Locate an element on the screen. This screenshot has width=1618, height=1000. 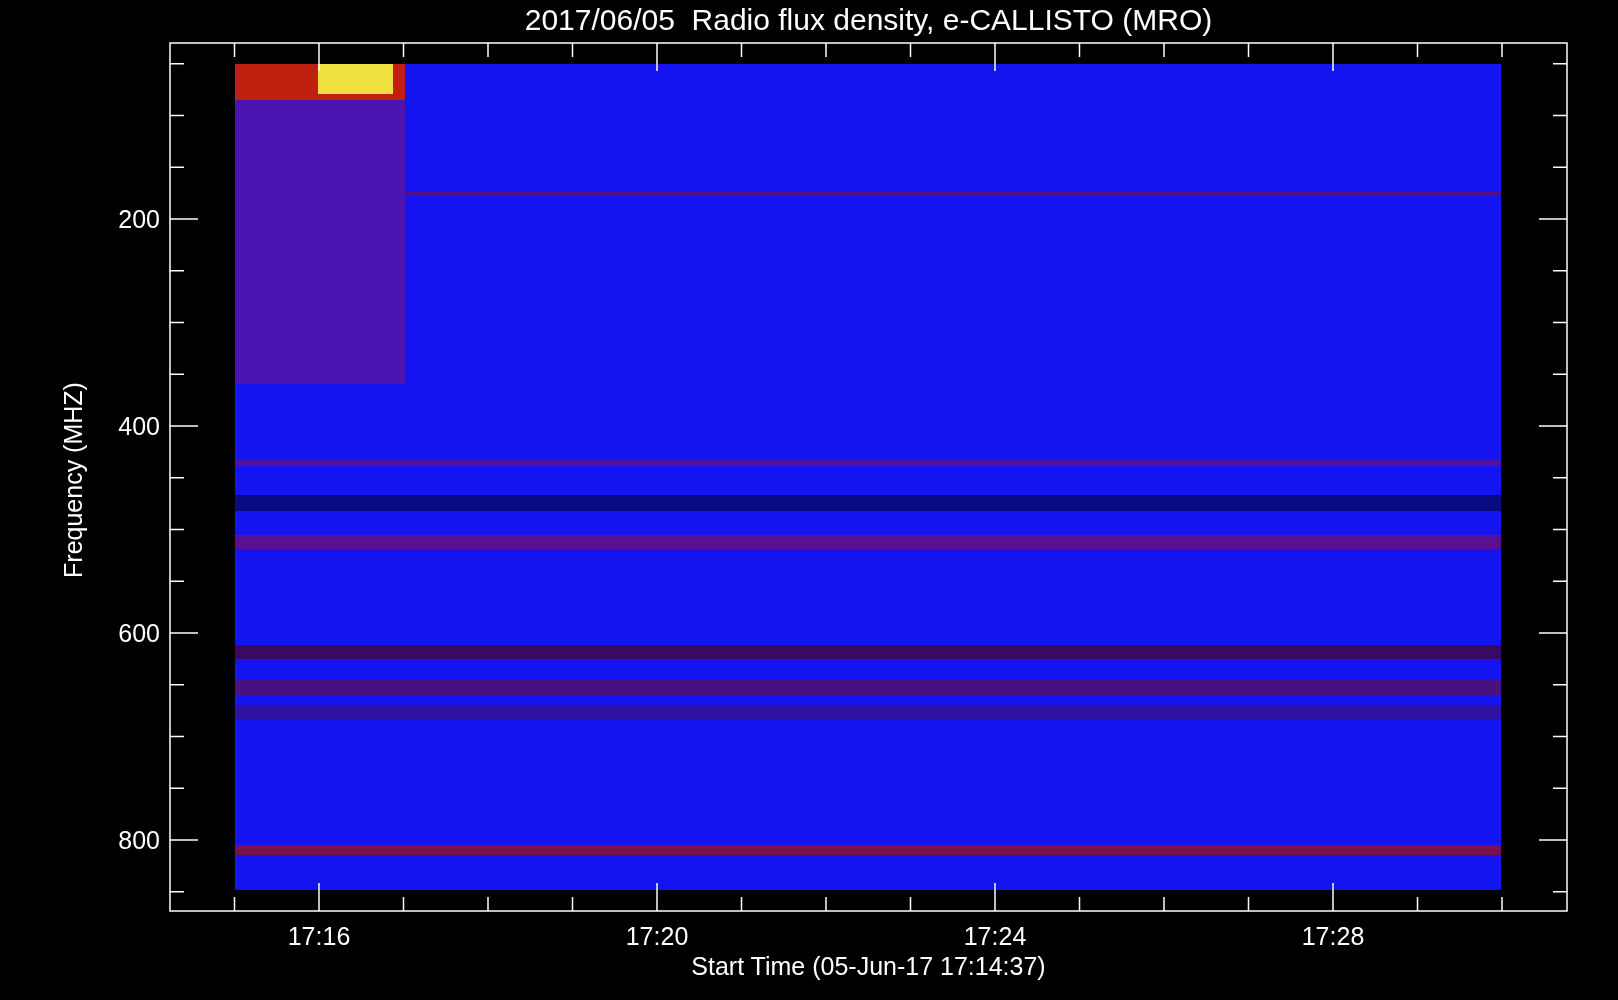
y-axis-label: Frequency (MHZ) is located at coordinates (73, 480).